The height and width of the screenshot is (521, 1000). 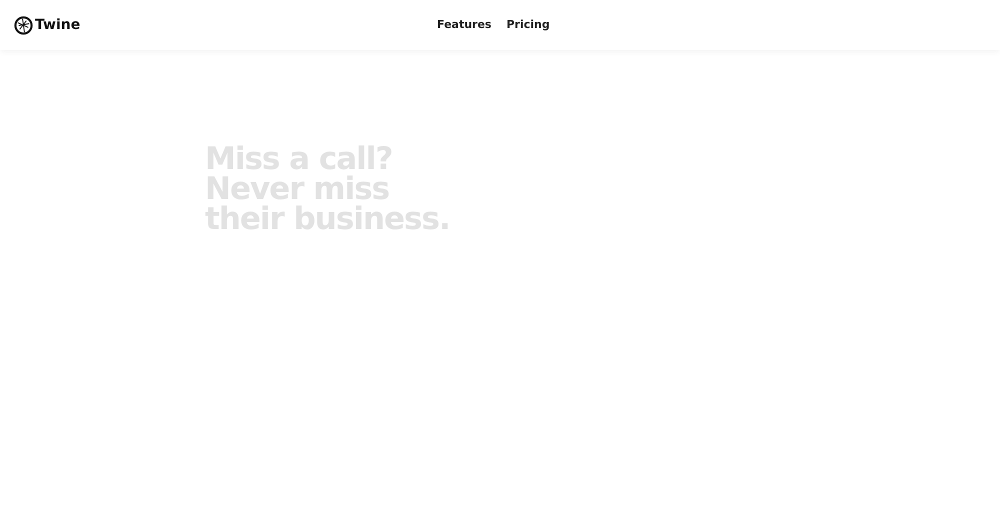 I want to click on nav-link: Pricing, so click(x=528, y=25).